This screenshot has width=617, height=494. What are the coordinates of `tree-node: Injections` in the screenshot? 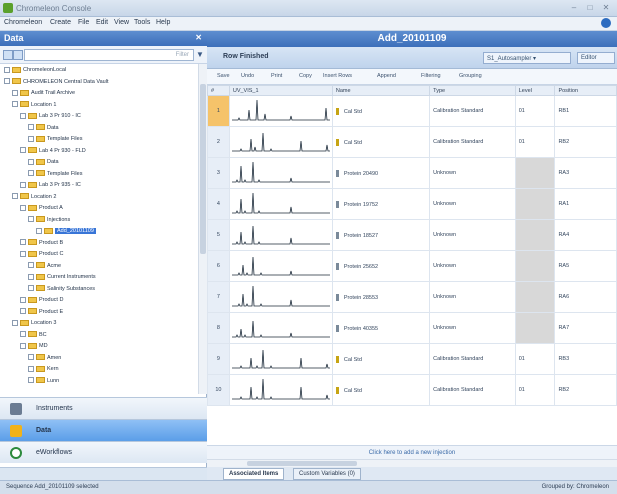 It's located at (49, 220).